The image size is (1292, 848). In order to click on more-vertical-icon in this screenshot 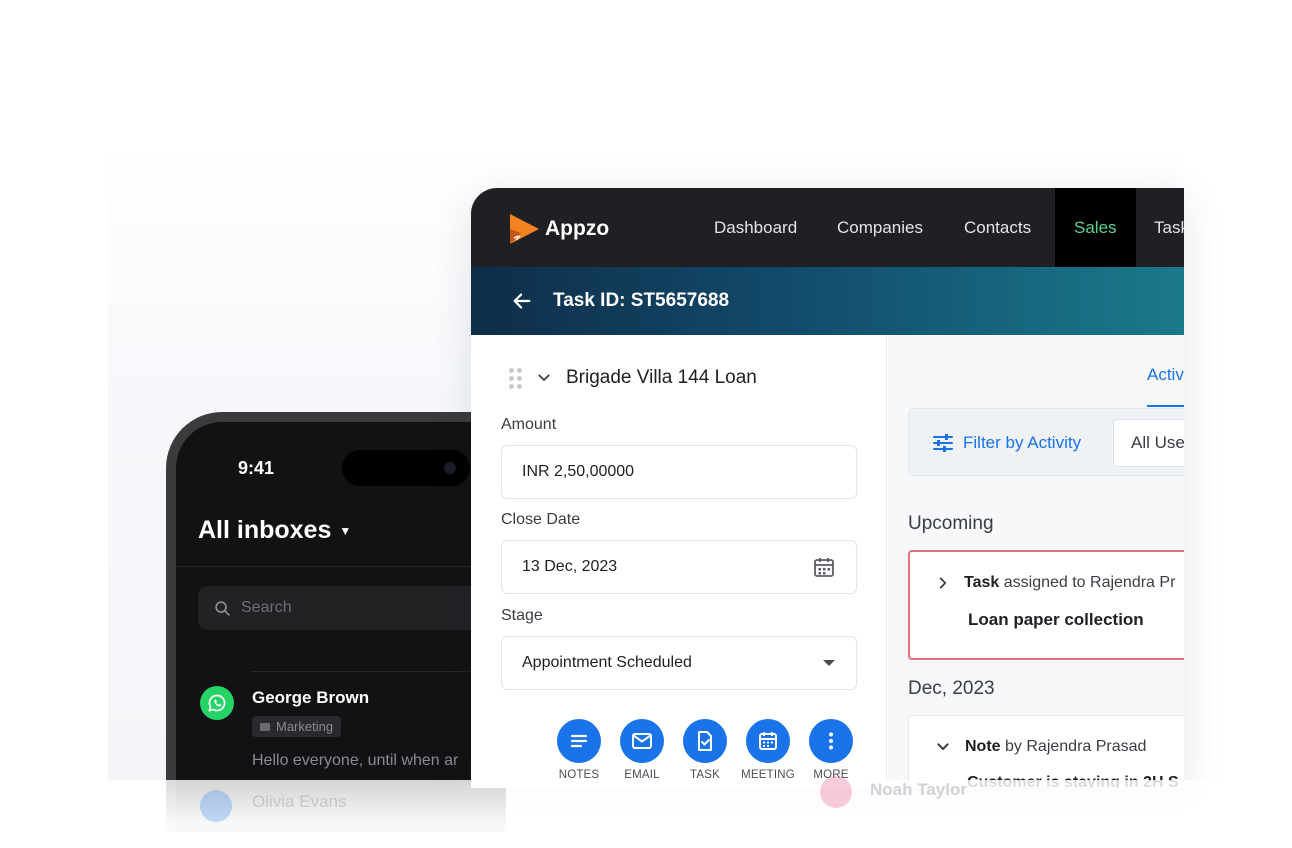, I will do `click(831, 741)`.